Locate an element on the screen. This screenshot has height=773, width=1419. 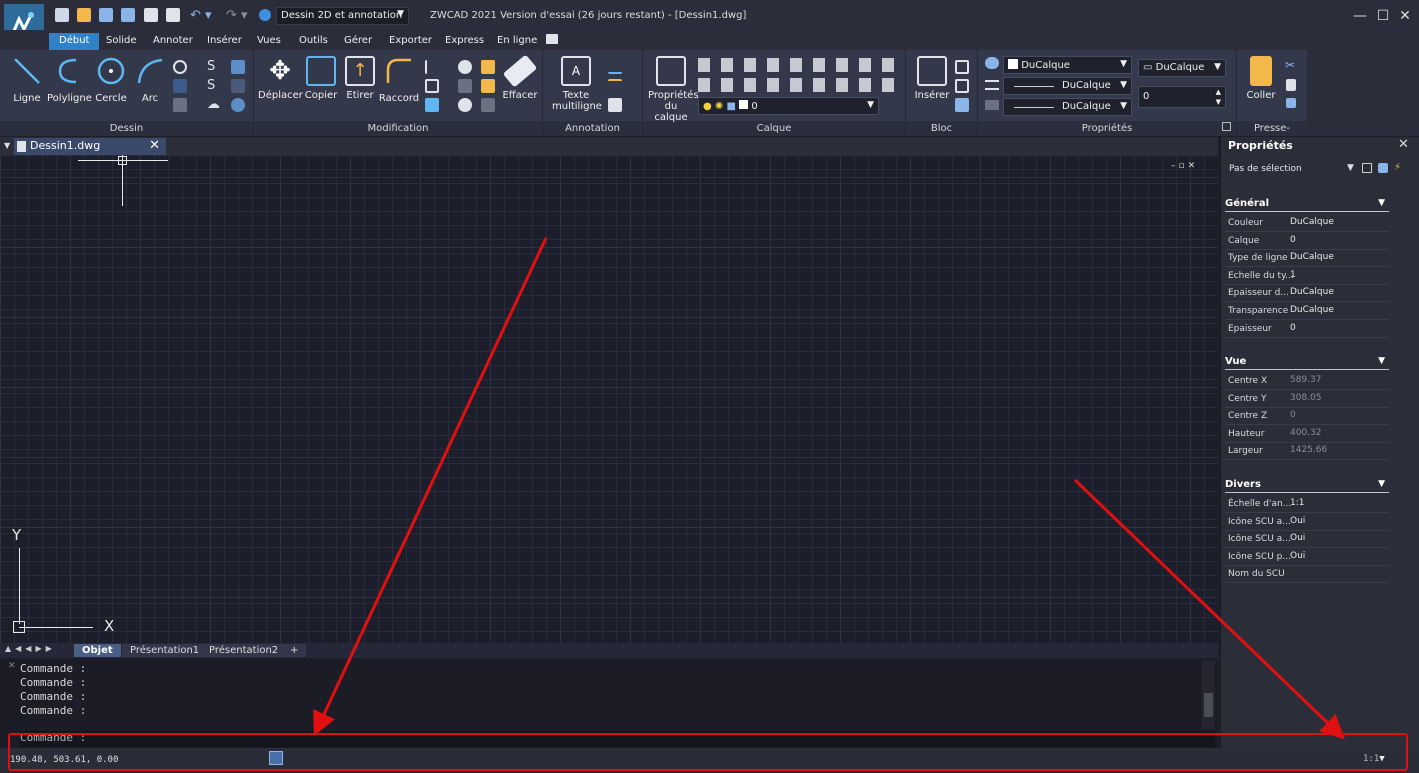
annotation-highlight-box is located at coordinates (708, 752).